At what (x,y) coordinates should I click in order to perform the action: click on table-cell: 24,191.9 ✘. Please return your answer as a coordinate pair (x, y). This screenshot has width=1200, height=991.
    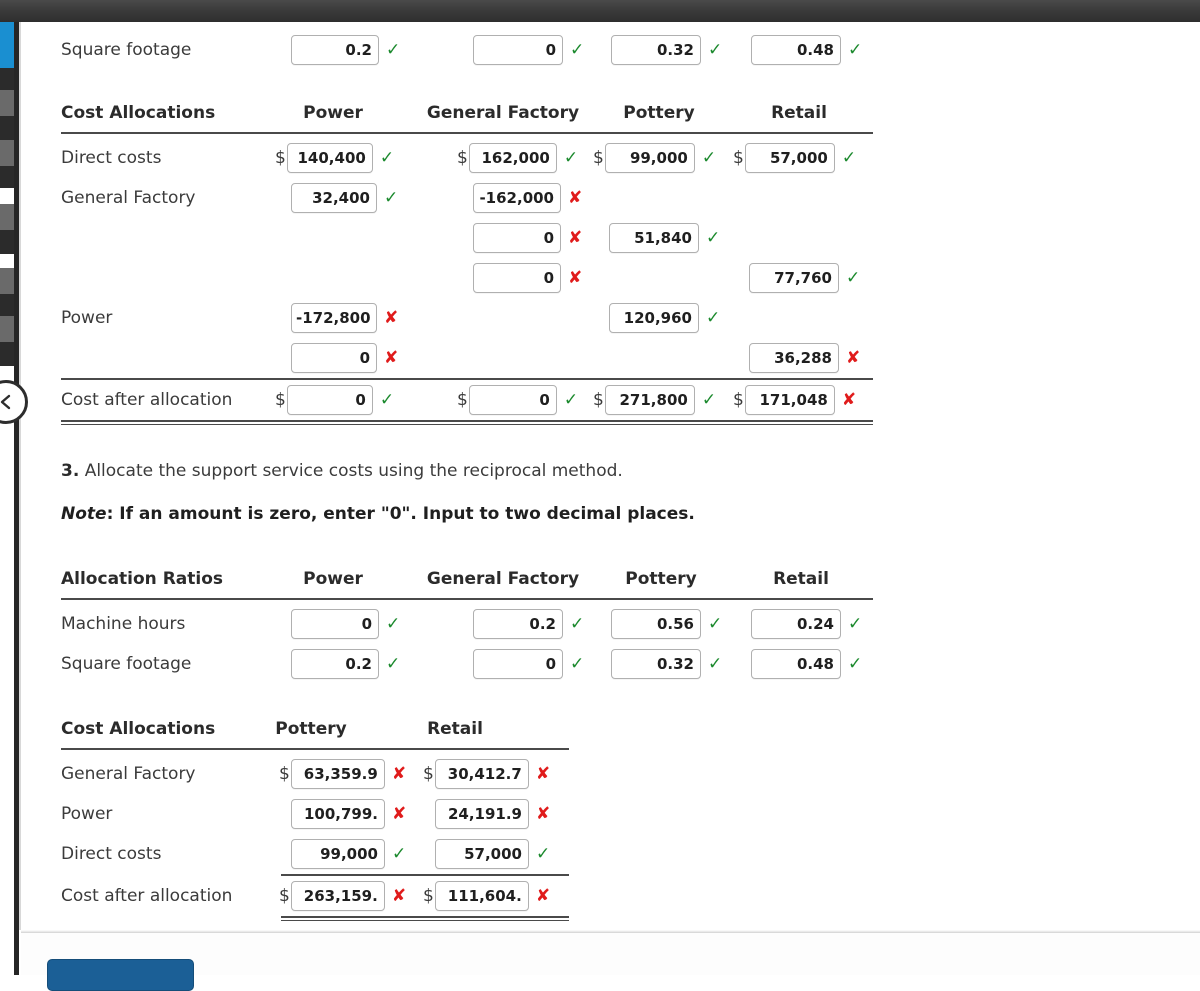
    Looking at the image, I should click on (492, 814).